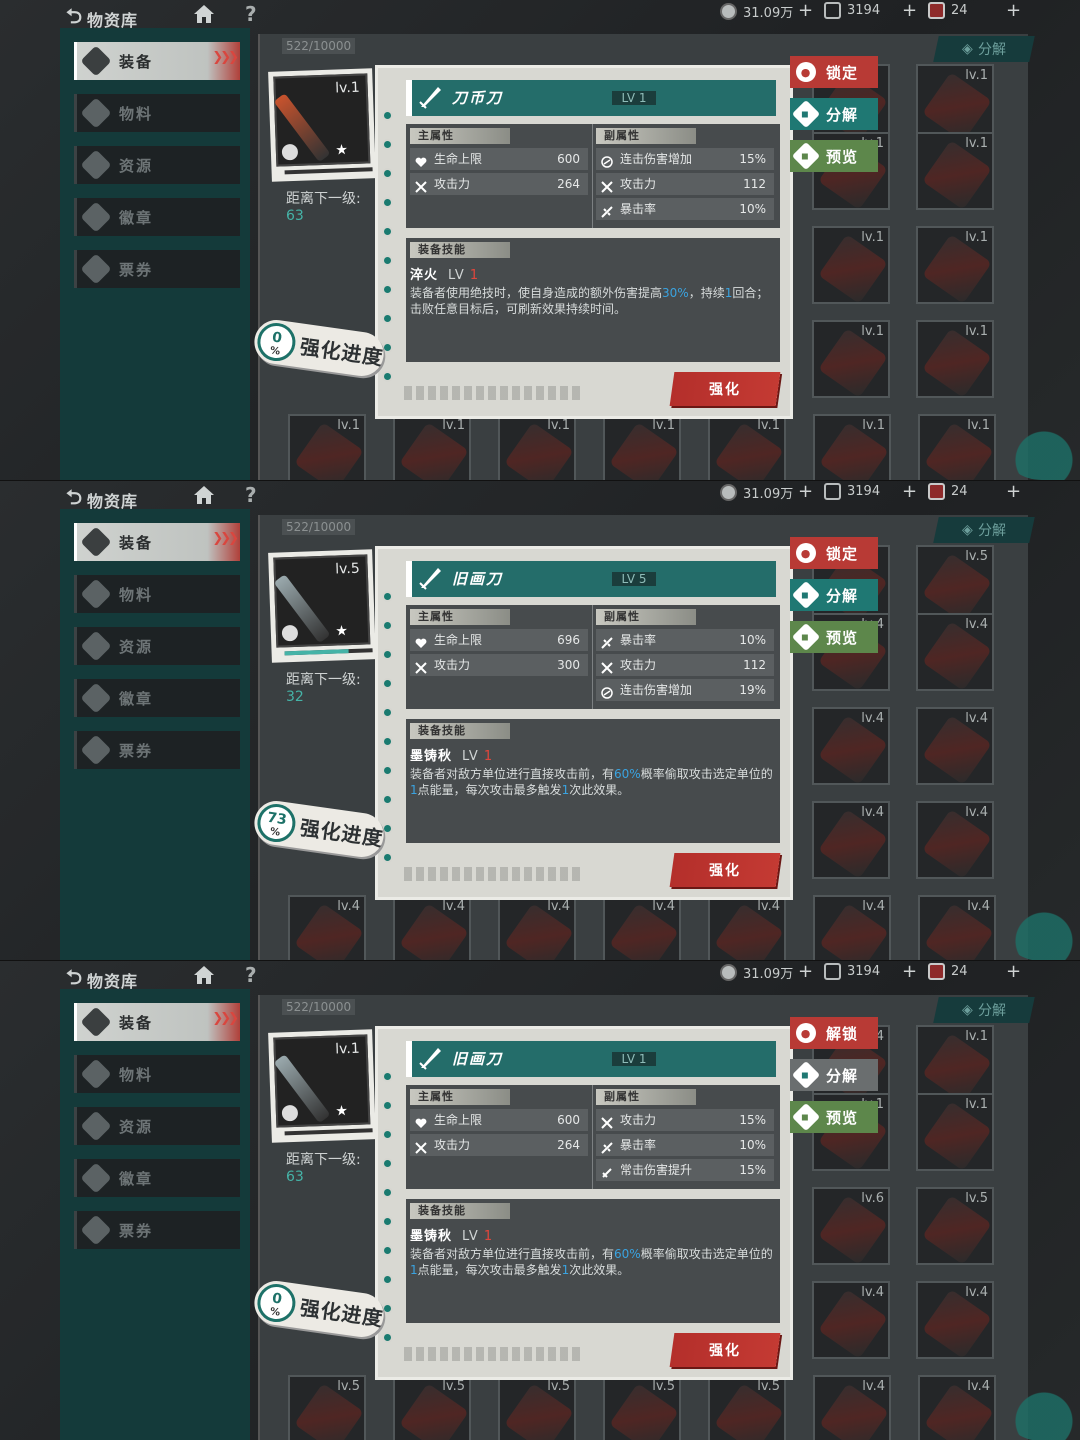 The width and height of the screenshot is (1080, 1440). Describe the element at coordinates (685, 690) in the screenshot. I see `sub-attribute-row: 连击伤害增加 19%` at that location.